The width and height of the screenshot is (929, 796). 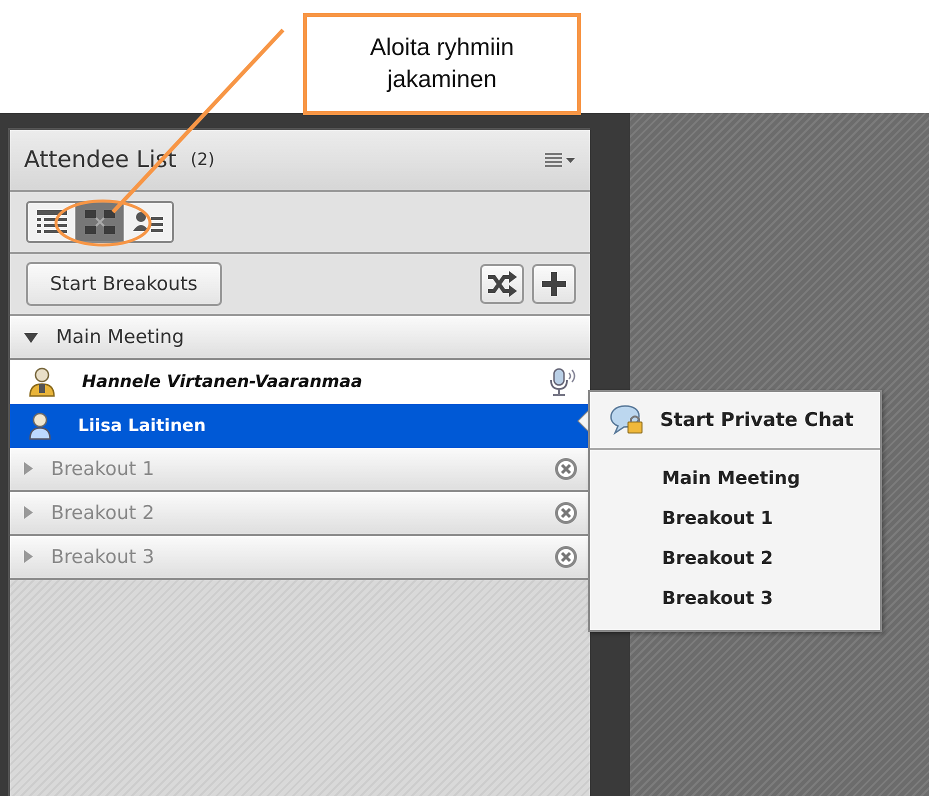 I want to click on user-icon, so click(x=40, y=426).